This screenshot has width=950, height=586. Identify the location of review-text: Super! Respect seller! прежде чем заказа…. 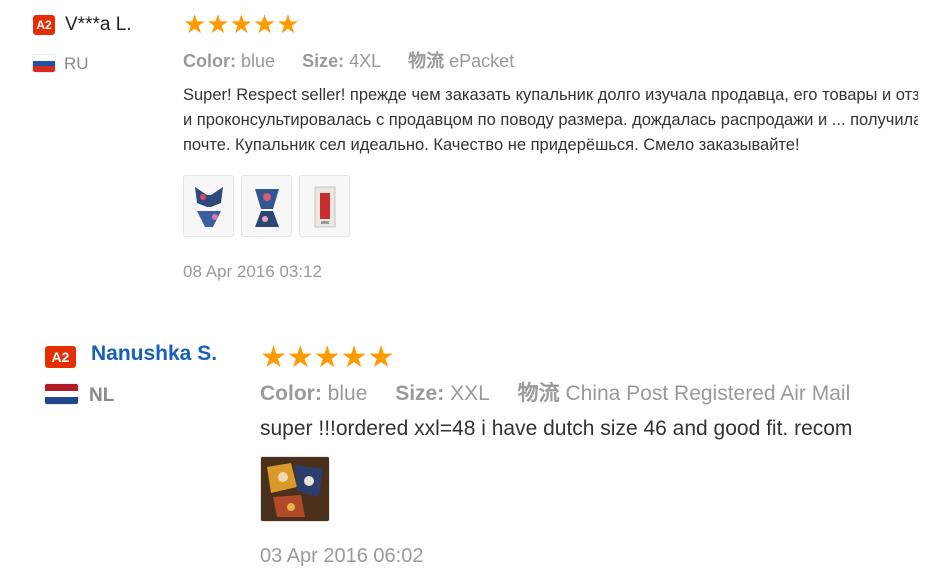
(550, 120).